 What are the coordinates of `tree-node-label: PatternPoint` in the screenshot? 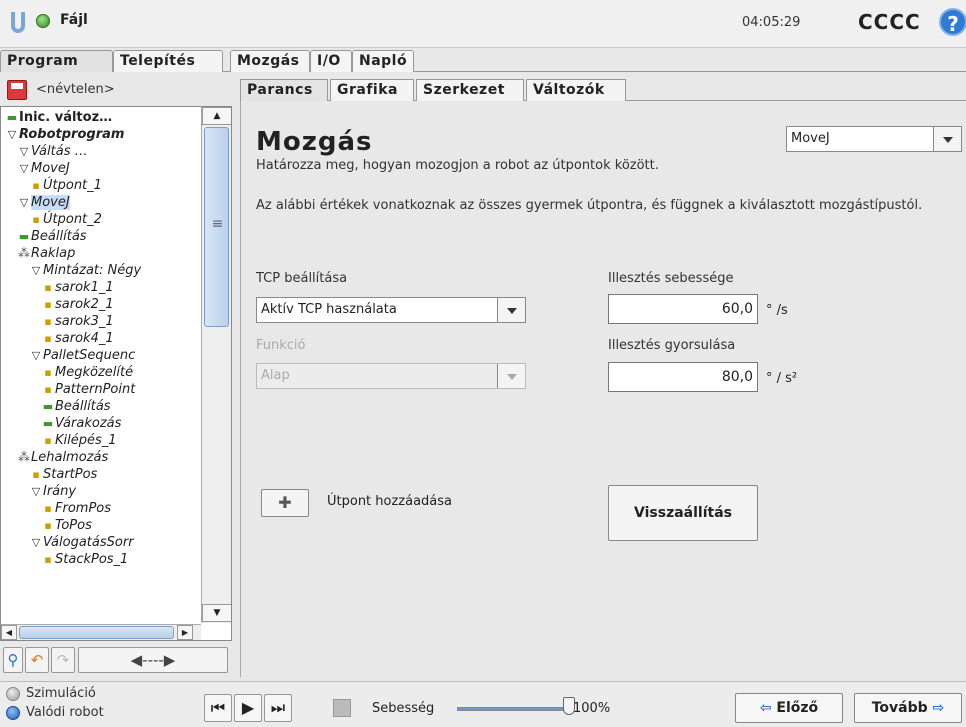 It's located at (95, 389).